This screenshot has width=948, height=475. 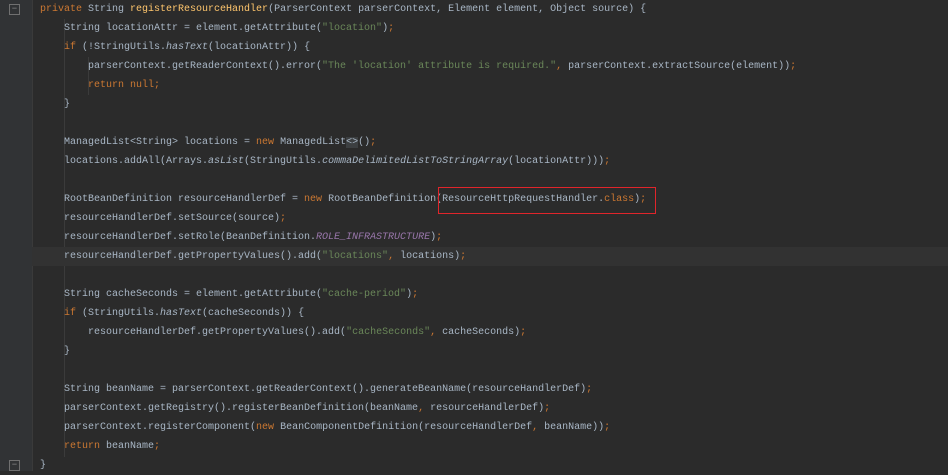 What do you see at coordinates (494, 313) in the screenshot?
I see `code-line: if (StringUtils.hasText(cacheSeconds)) {` at bounding box center [494, 313].